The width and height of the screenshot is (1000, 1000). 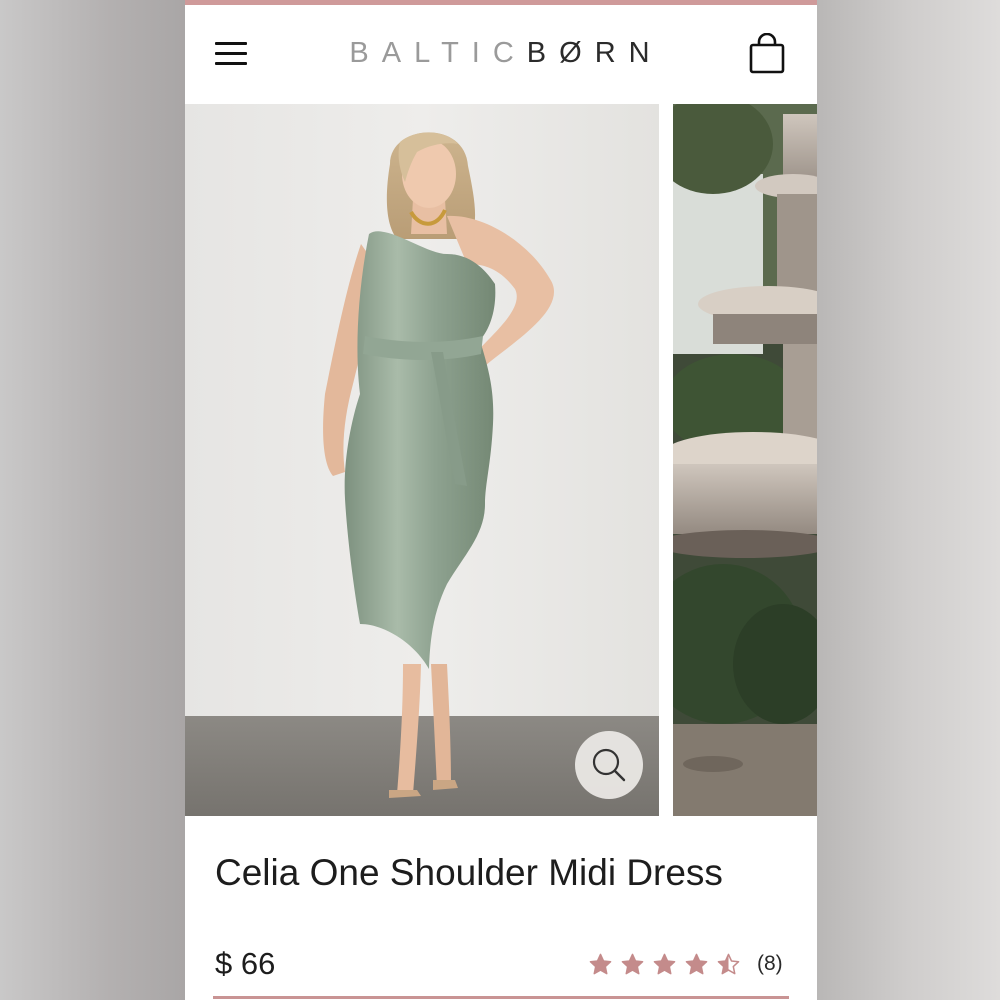 What do you see at coordinates (469, 872) in the screenshot?
I see `product-title: Celia One Shoulder Midi Dress` at bounding box center [469, 872].